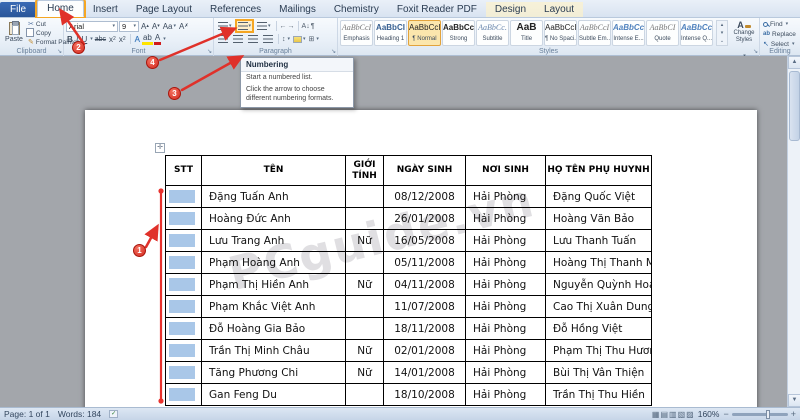  Describe the element at coordinates (767, 414) in the screenshot. I see `zoom-thumb` at that location.